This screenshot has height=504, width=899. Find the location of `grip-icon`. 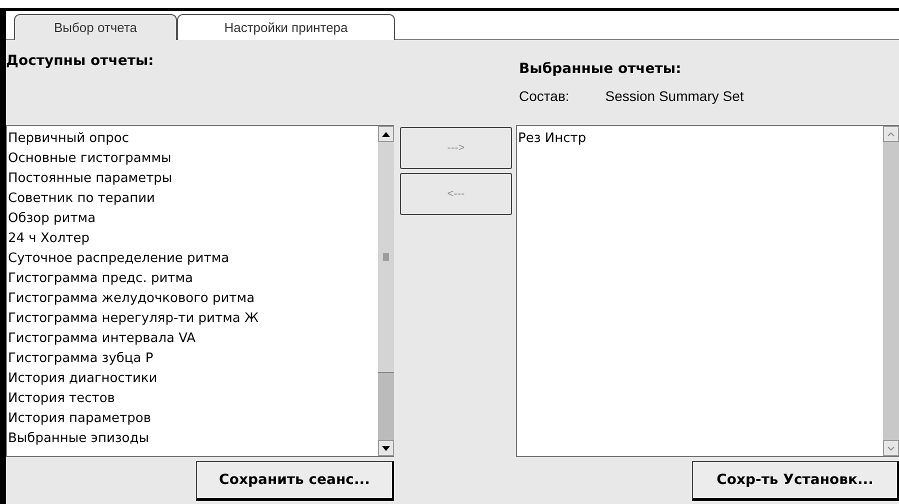

grip-icon is located at coordinates (386, 257).